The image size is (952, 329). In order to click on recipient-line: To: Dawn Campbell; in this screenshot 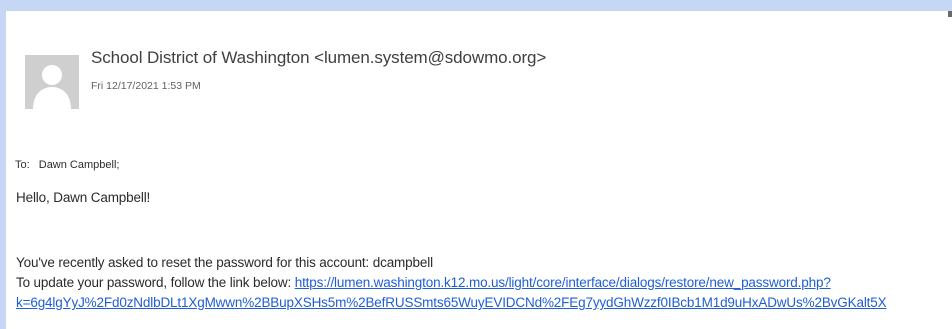, I will do `click(67, 165)`.